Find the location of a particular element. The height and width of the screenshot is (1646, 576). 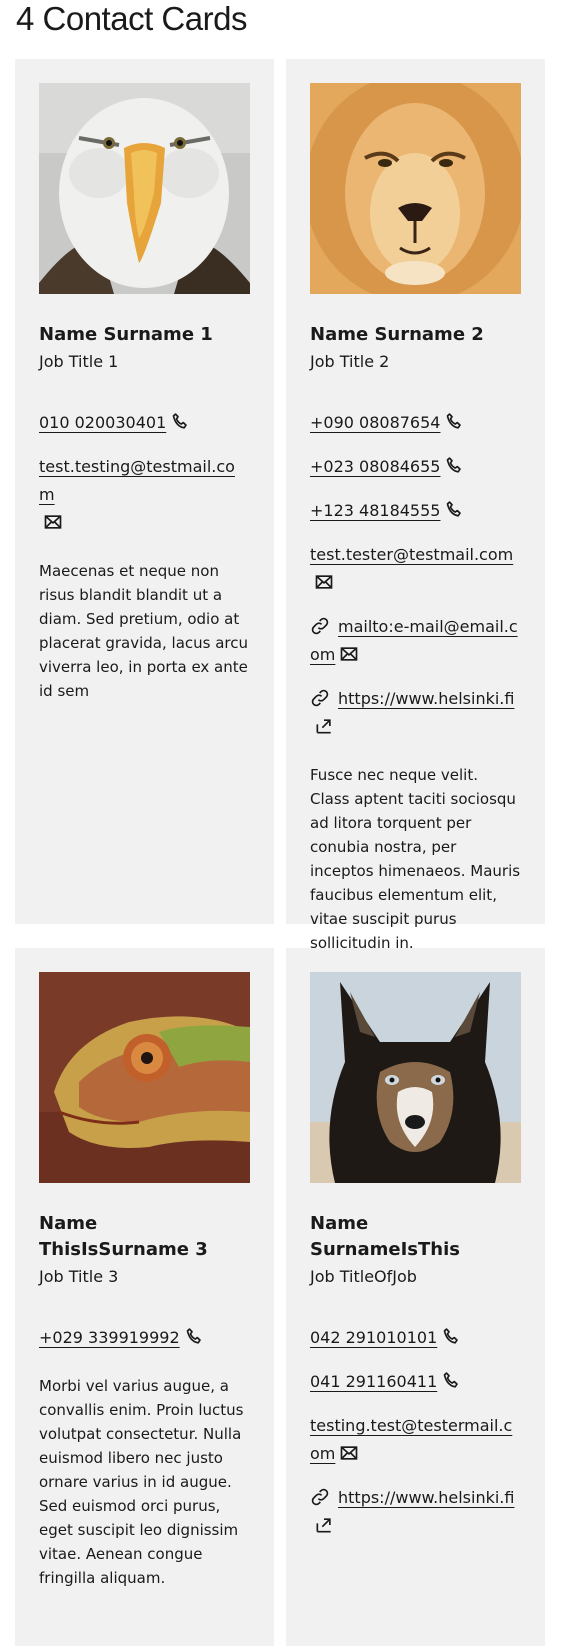

page-title: 4 Contact Cards is located at coordinates (131, 18).